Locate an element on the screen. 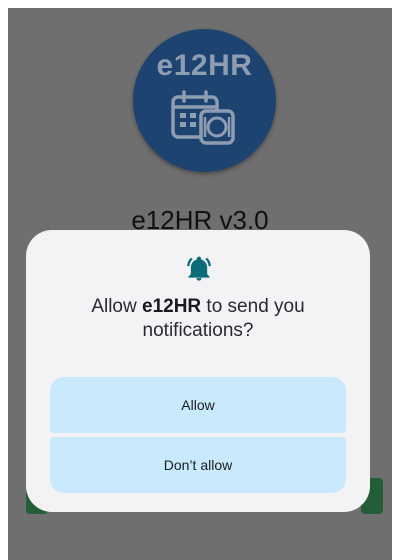 The height and width of the screenshot is (560, 395). app-name: e12HR is located at coordinates (172, 306).